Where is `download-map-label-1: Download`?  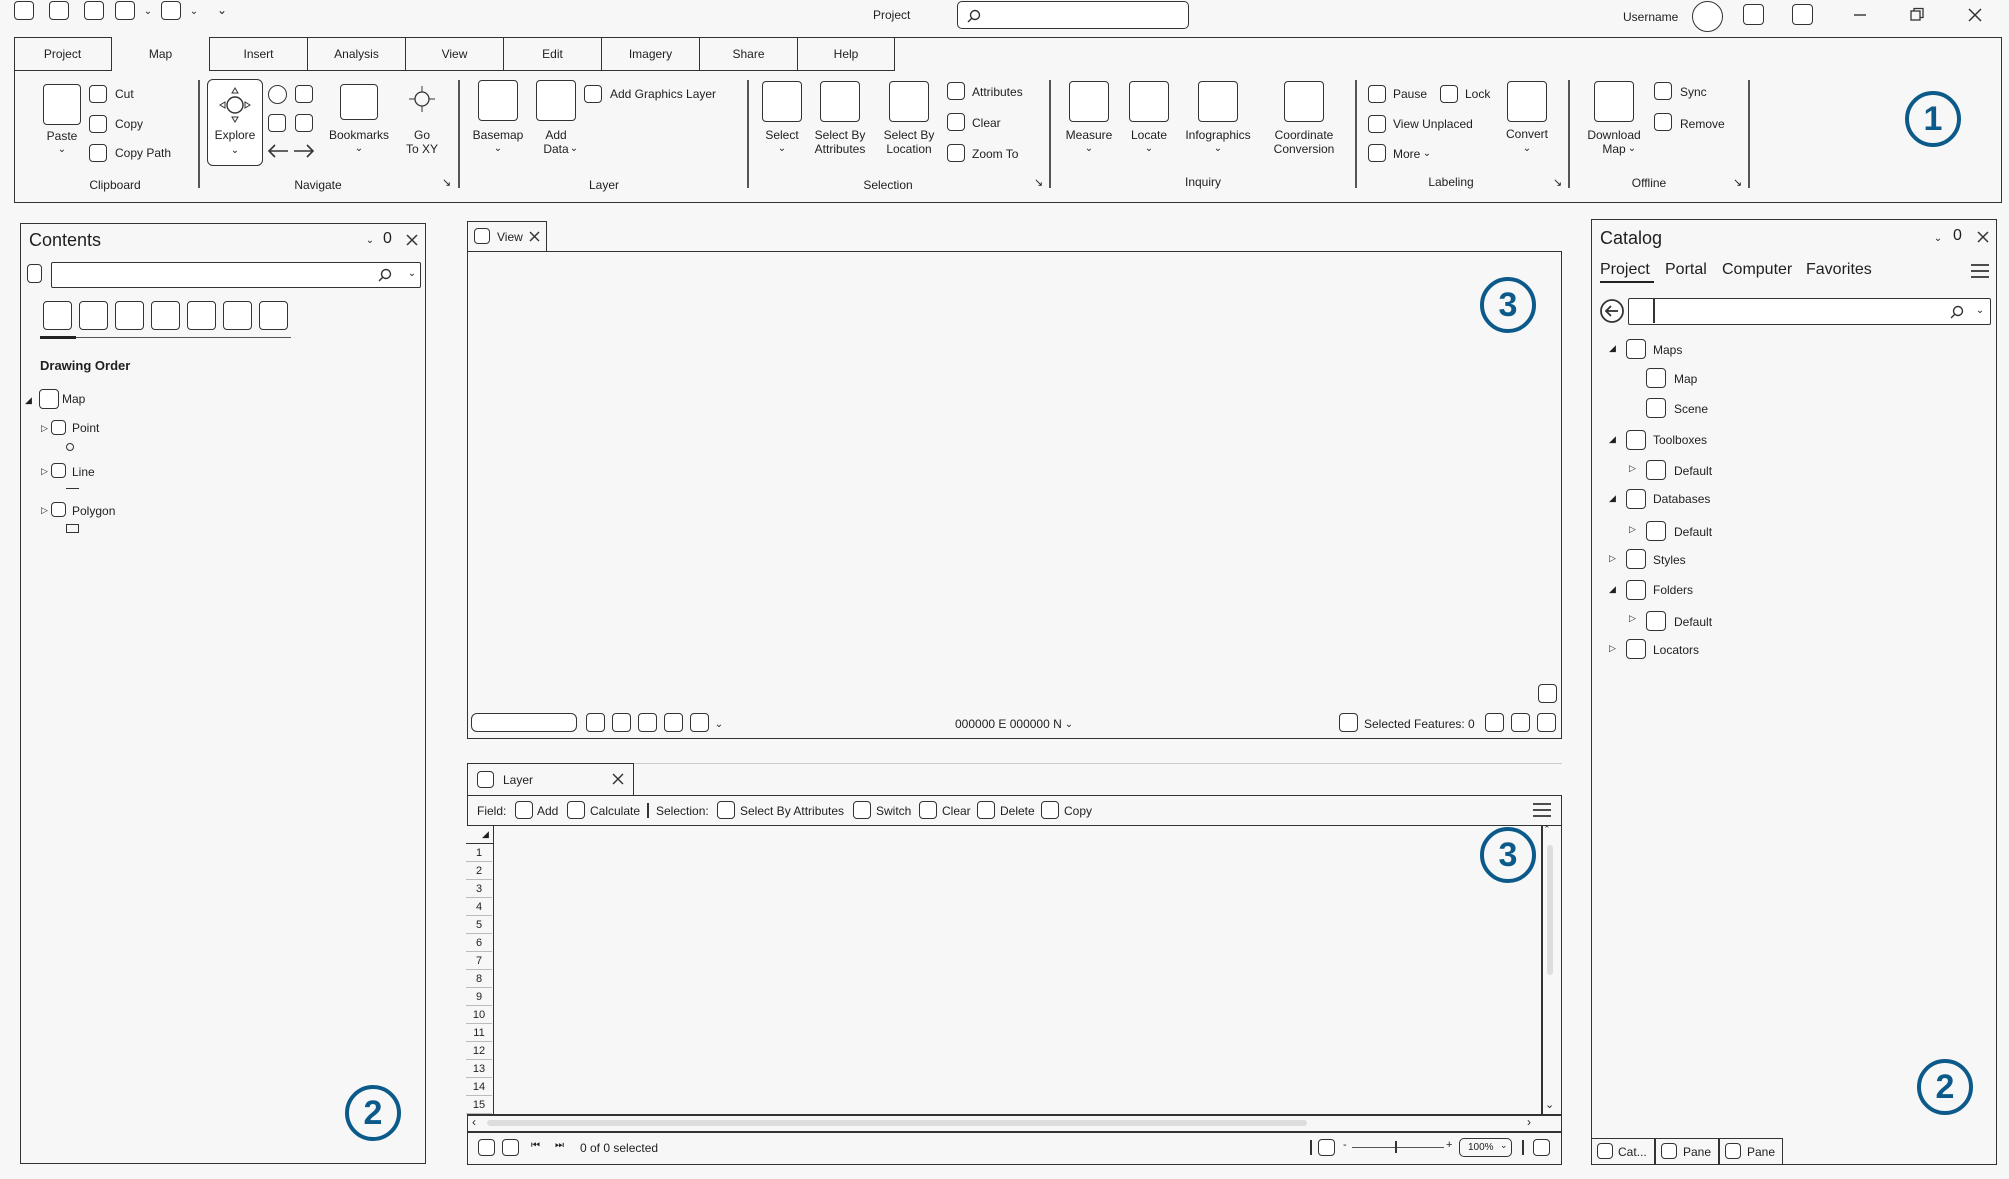
download-map-label-1: Download is located at coordinates (1613, 135).